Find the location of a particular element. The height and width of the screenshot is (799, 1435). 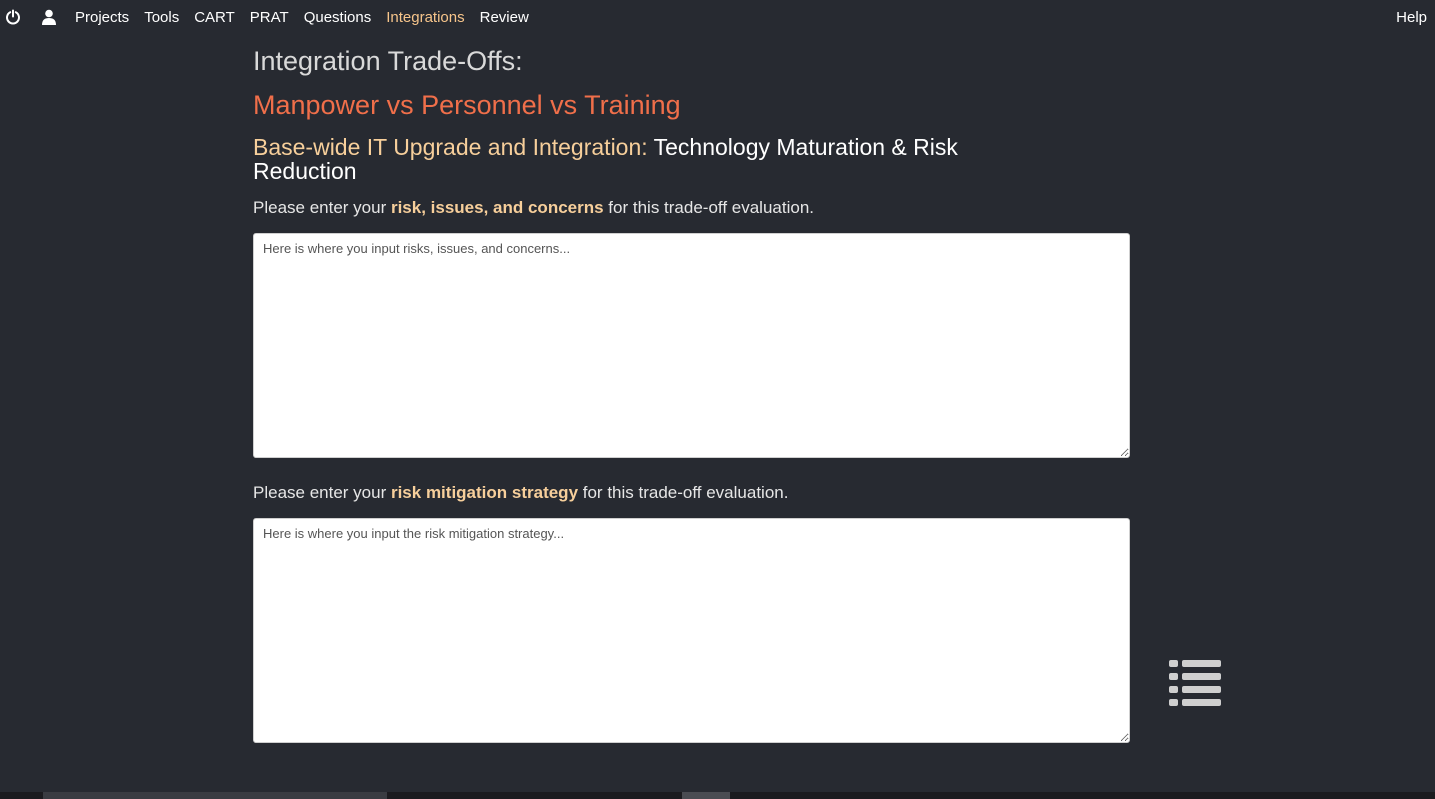

list-icon is located at coordinates (1195, 684).